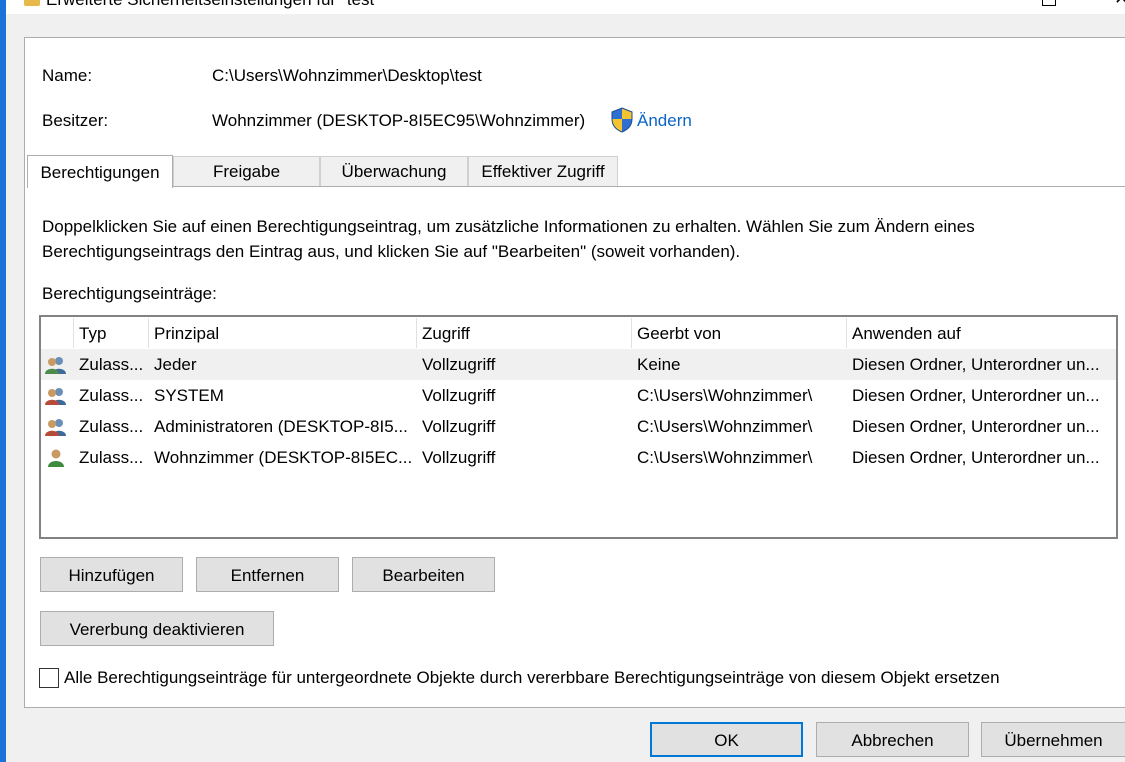 This screenshot has height=762, width=1125. Describe the element at coordinates (111, 574) in the screenshot. I see `add-button: Hinzufügen` at that location.